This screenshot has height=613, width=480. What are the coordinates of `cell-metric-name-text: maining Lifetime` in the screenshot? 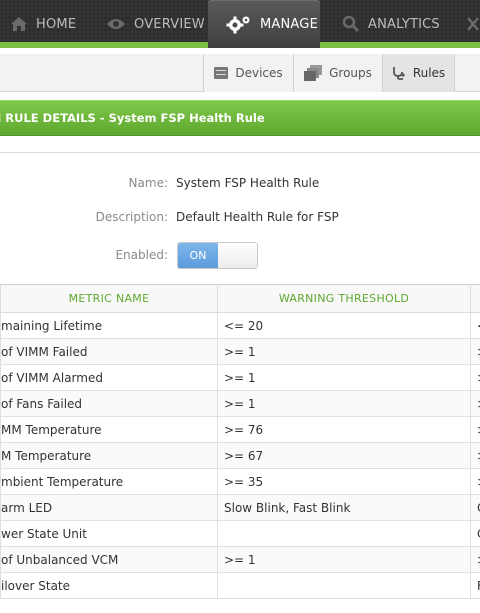 It's located at (52, 325).